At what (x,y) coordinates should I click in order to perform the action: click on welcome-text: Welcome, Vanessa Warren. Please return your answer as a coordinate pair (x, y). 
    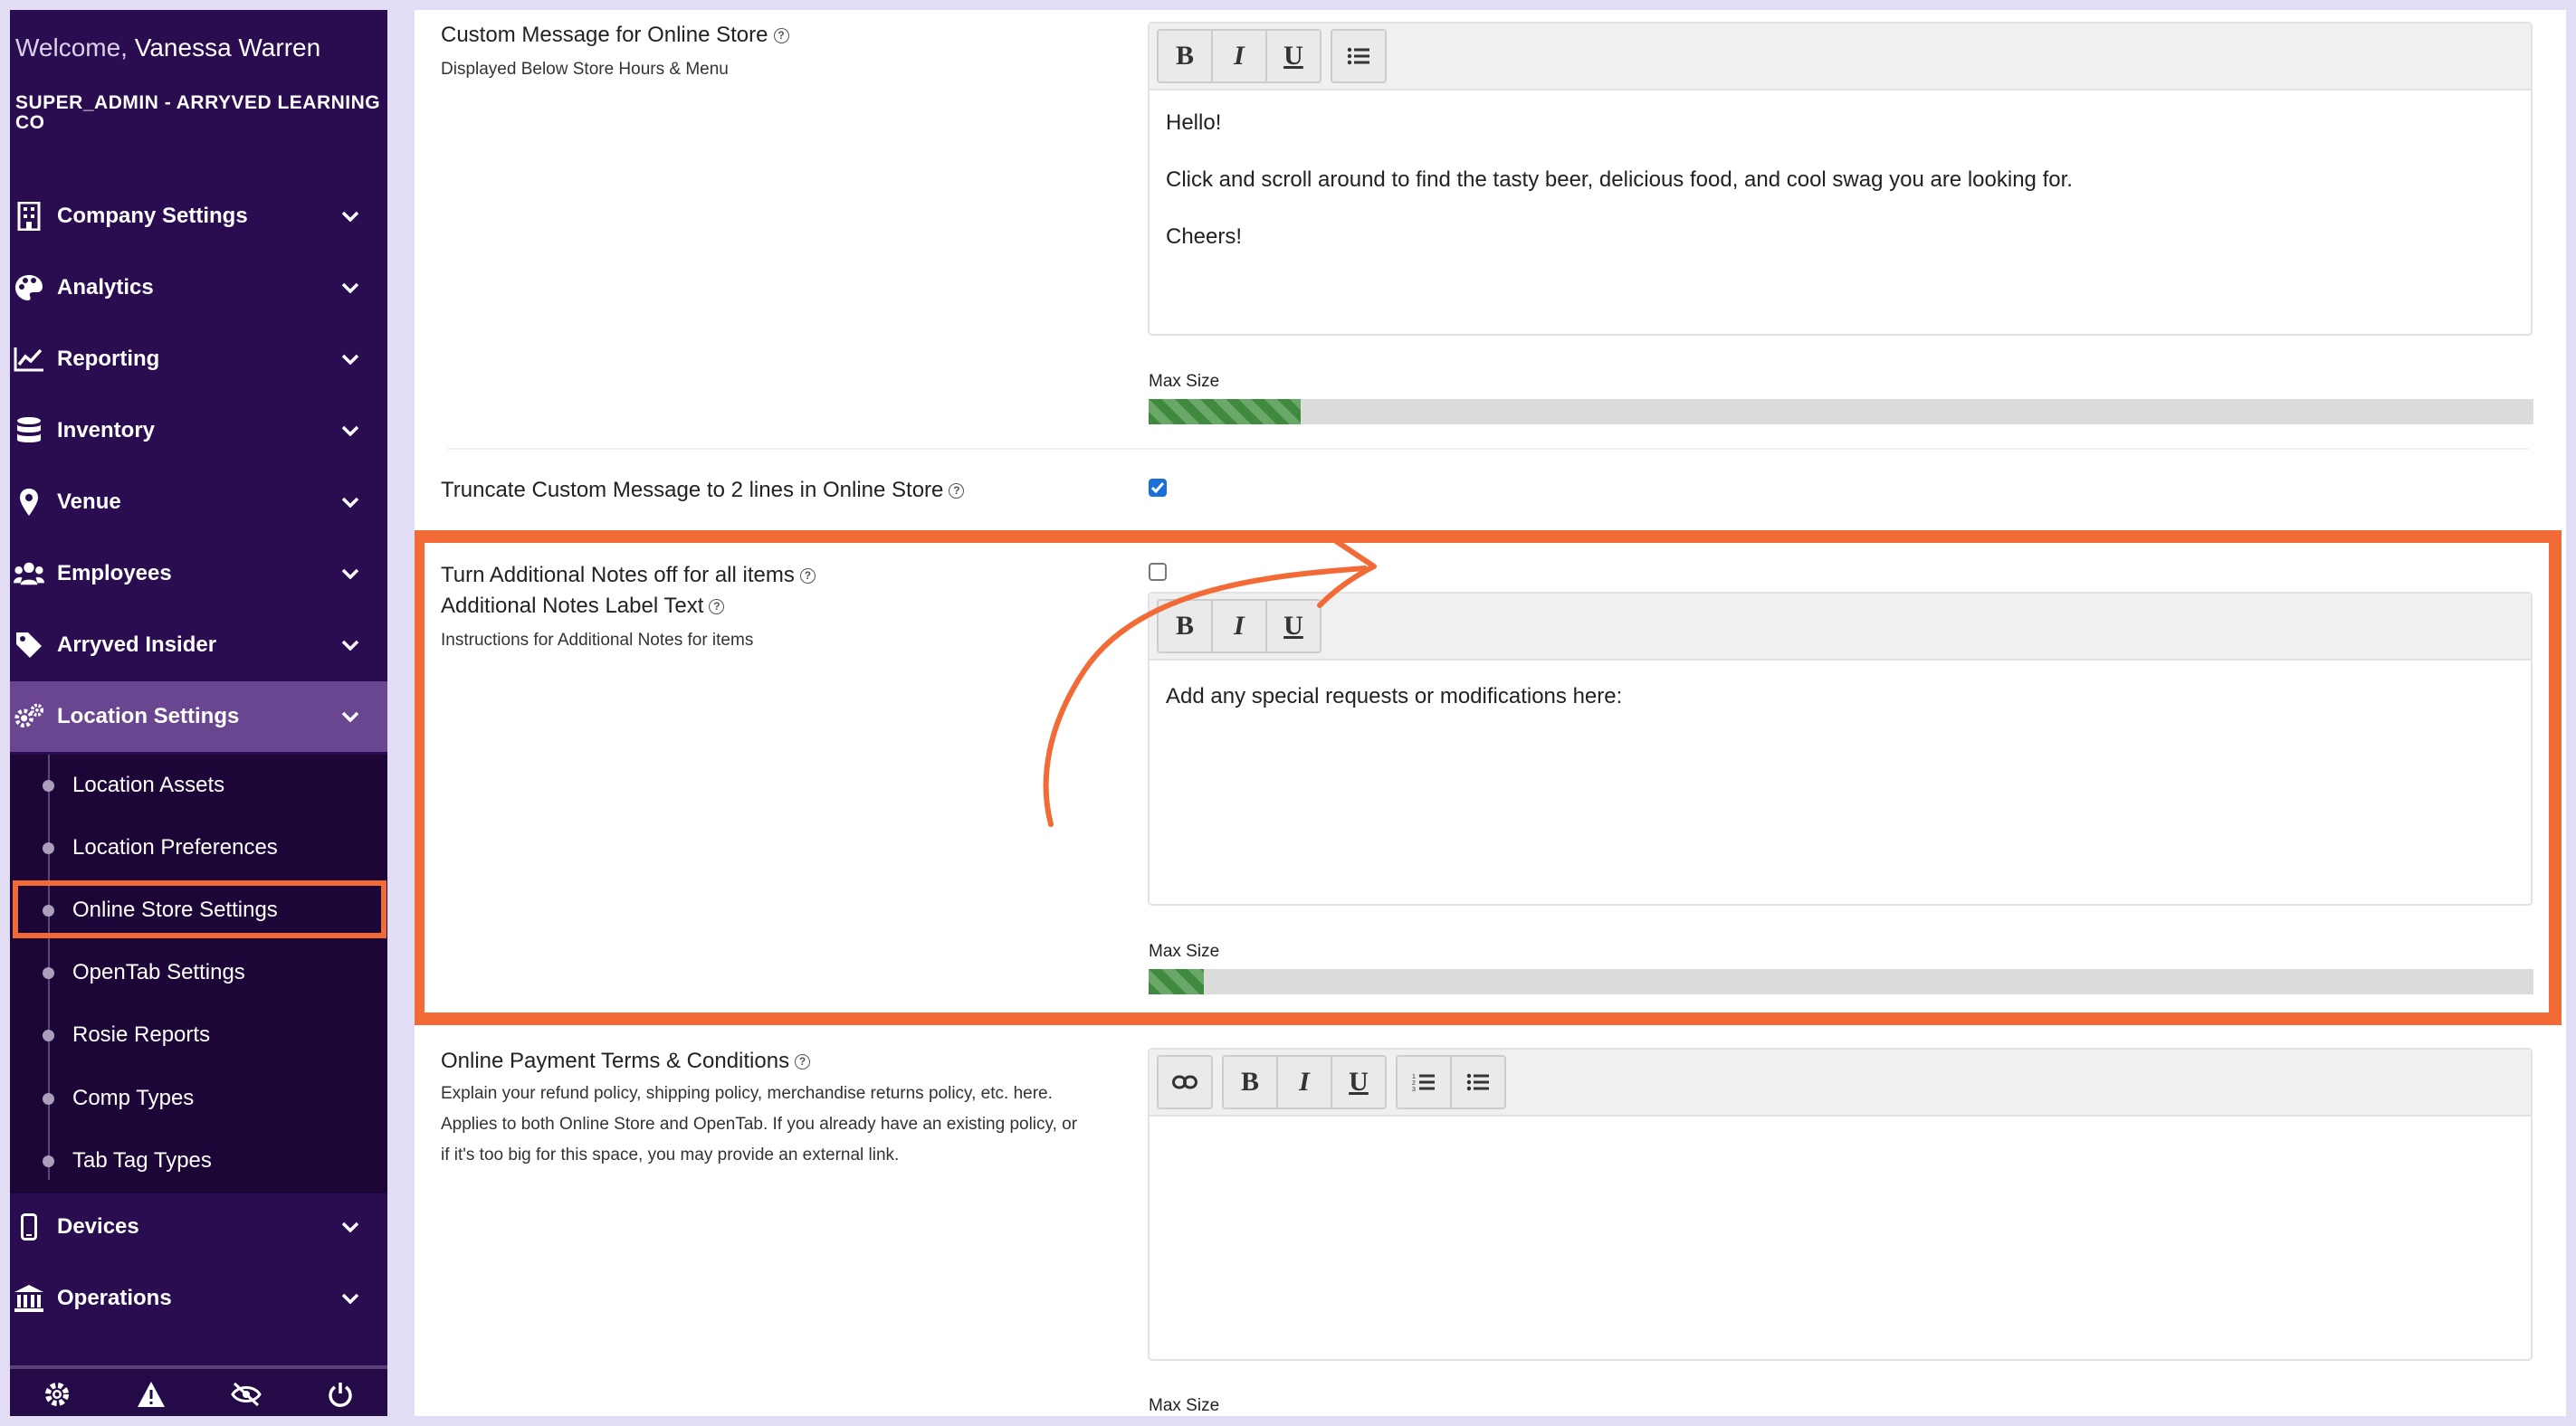
    Looking at the image, I should click on (168, 47).